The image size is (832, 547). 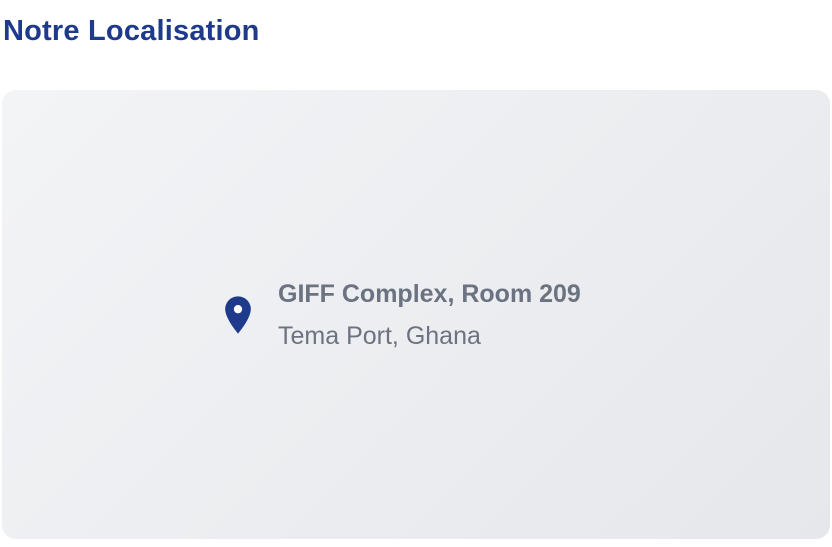 I want to click on address-block: GIFF Complex, Room 209 Tema Port, Ghana, so click(x=429, y=315).